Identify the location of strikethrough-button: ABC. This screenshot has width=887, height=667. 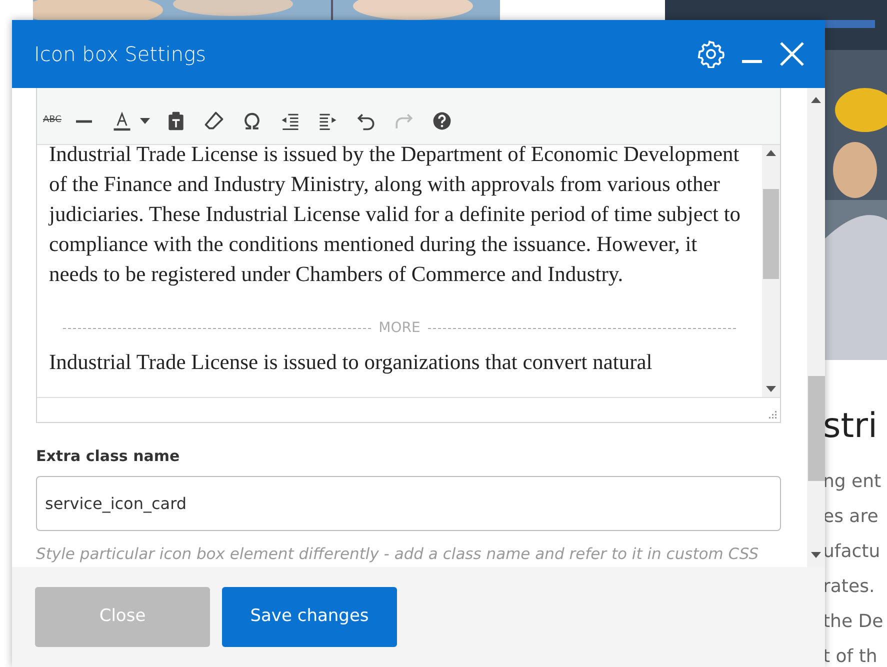
(52, 121).